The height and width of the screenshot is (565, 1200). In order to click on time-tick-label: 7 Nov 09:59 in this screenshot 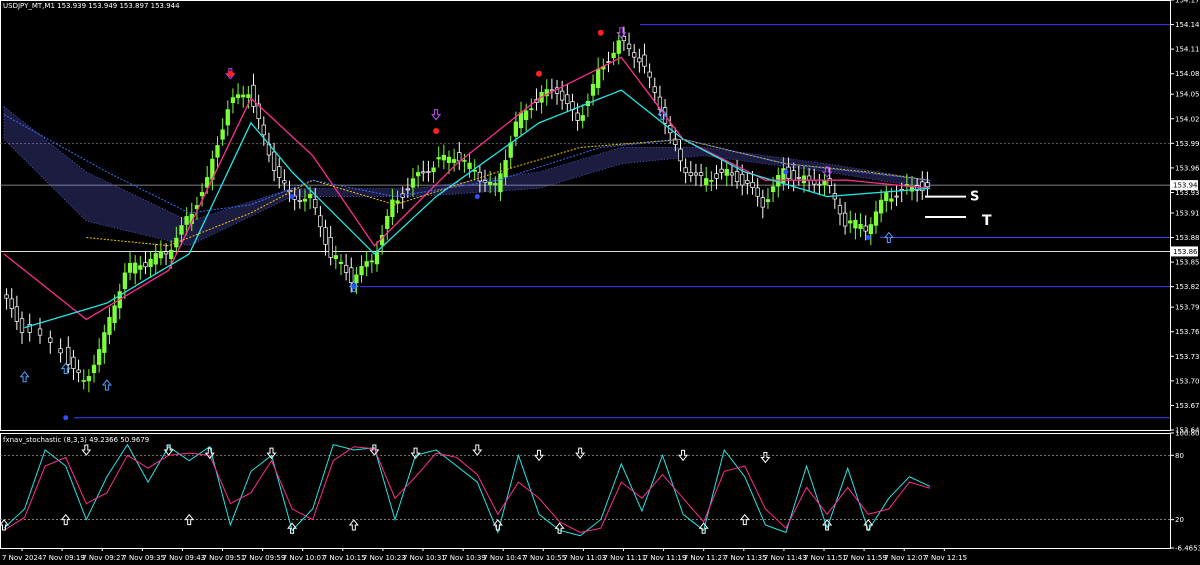, I will do `click(264, 558)`.